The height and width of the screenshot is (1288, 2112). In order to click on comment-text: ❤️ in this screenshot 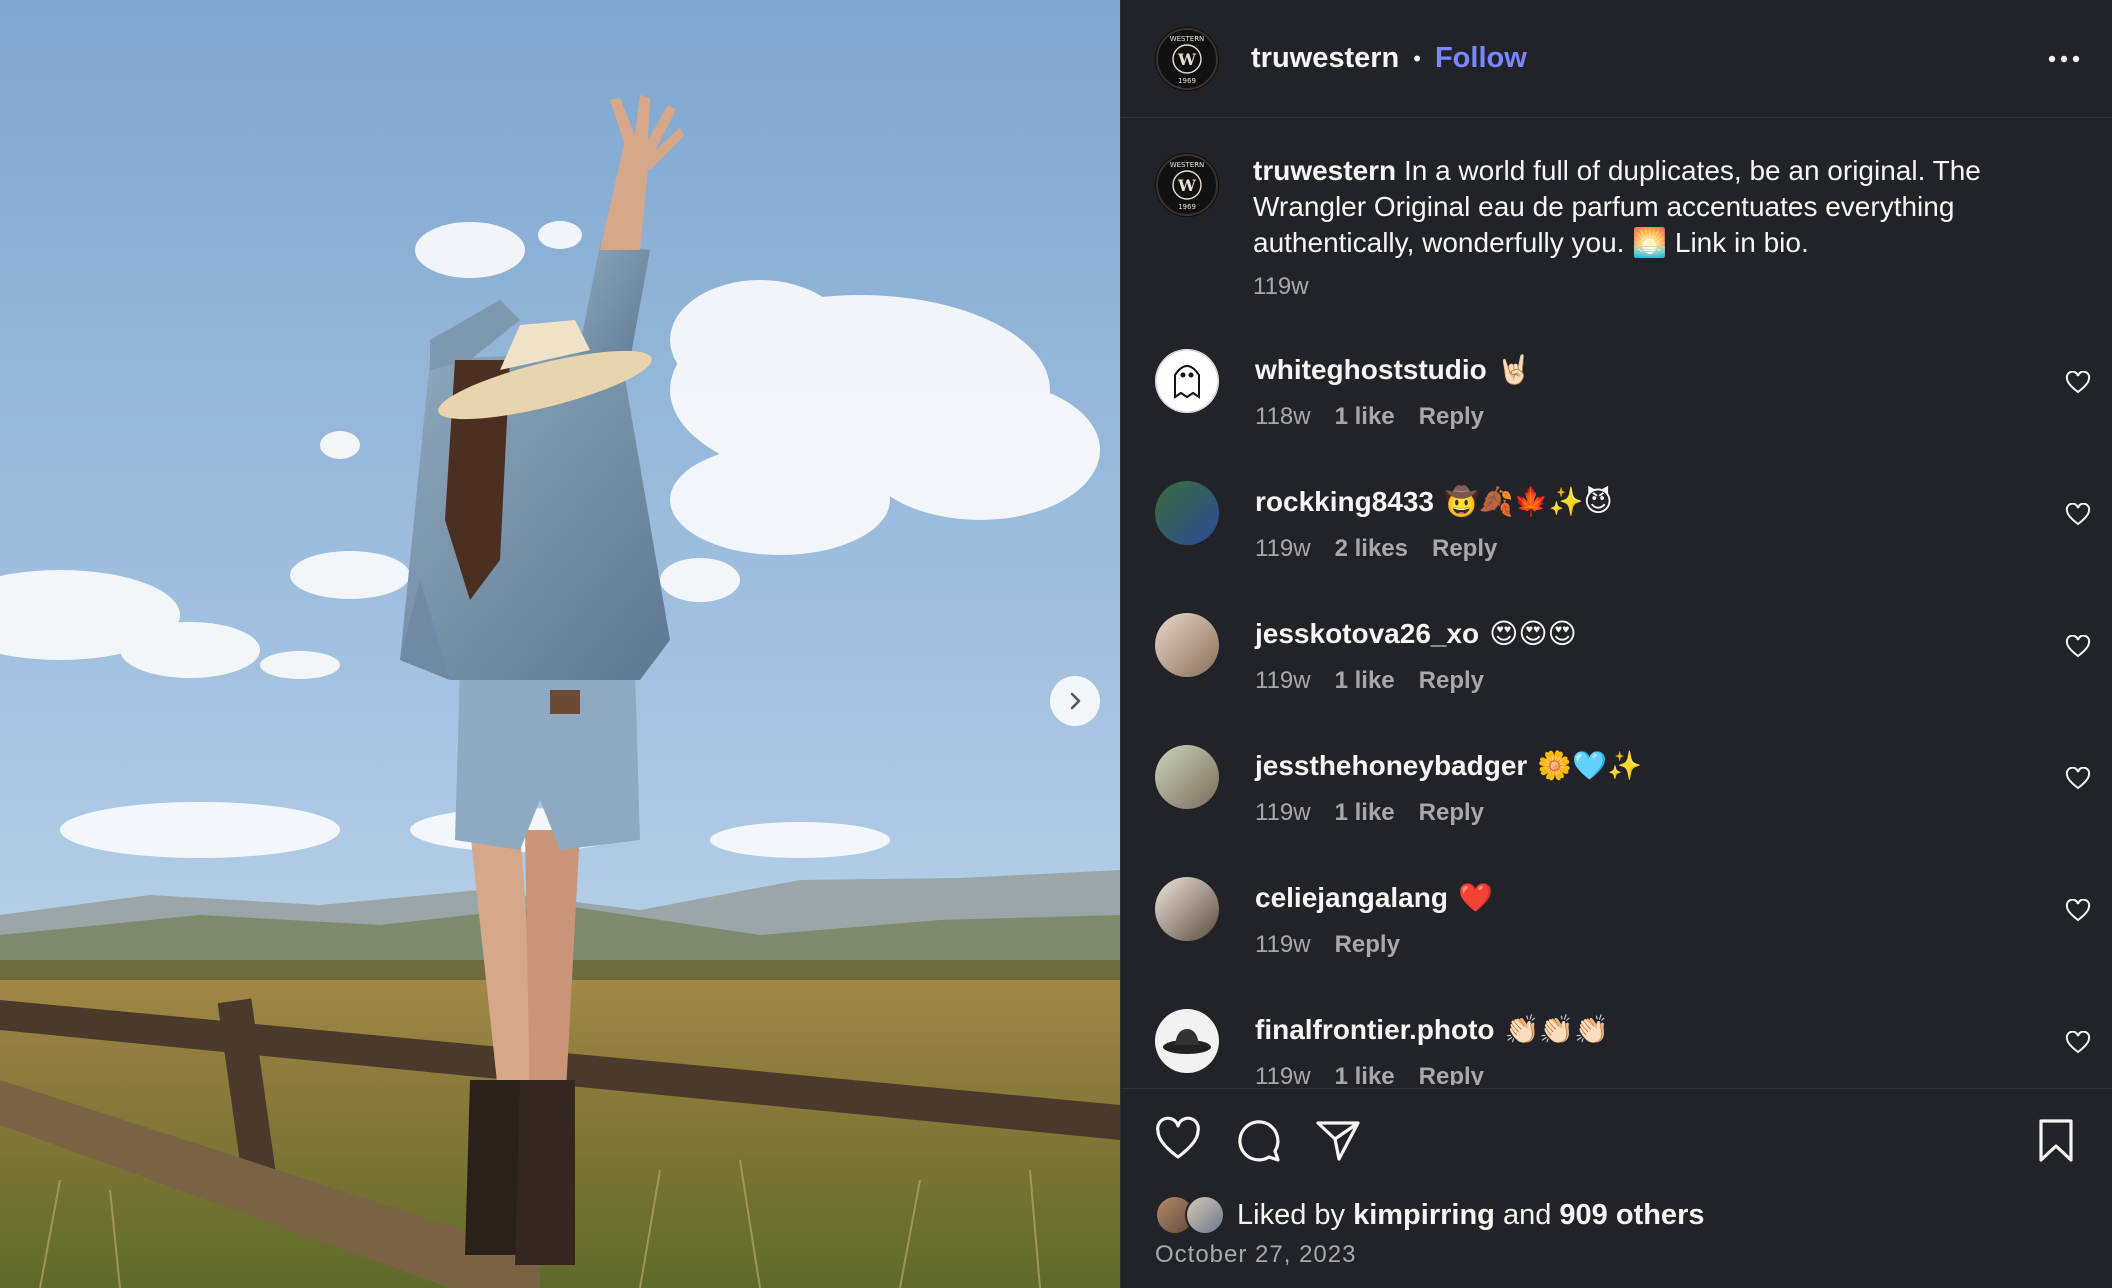, I will do `click(1475, 897)`.